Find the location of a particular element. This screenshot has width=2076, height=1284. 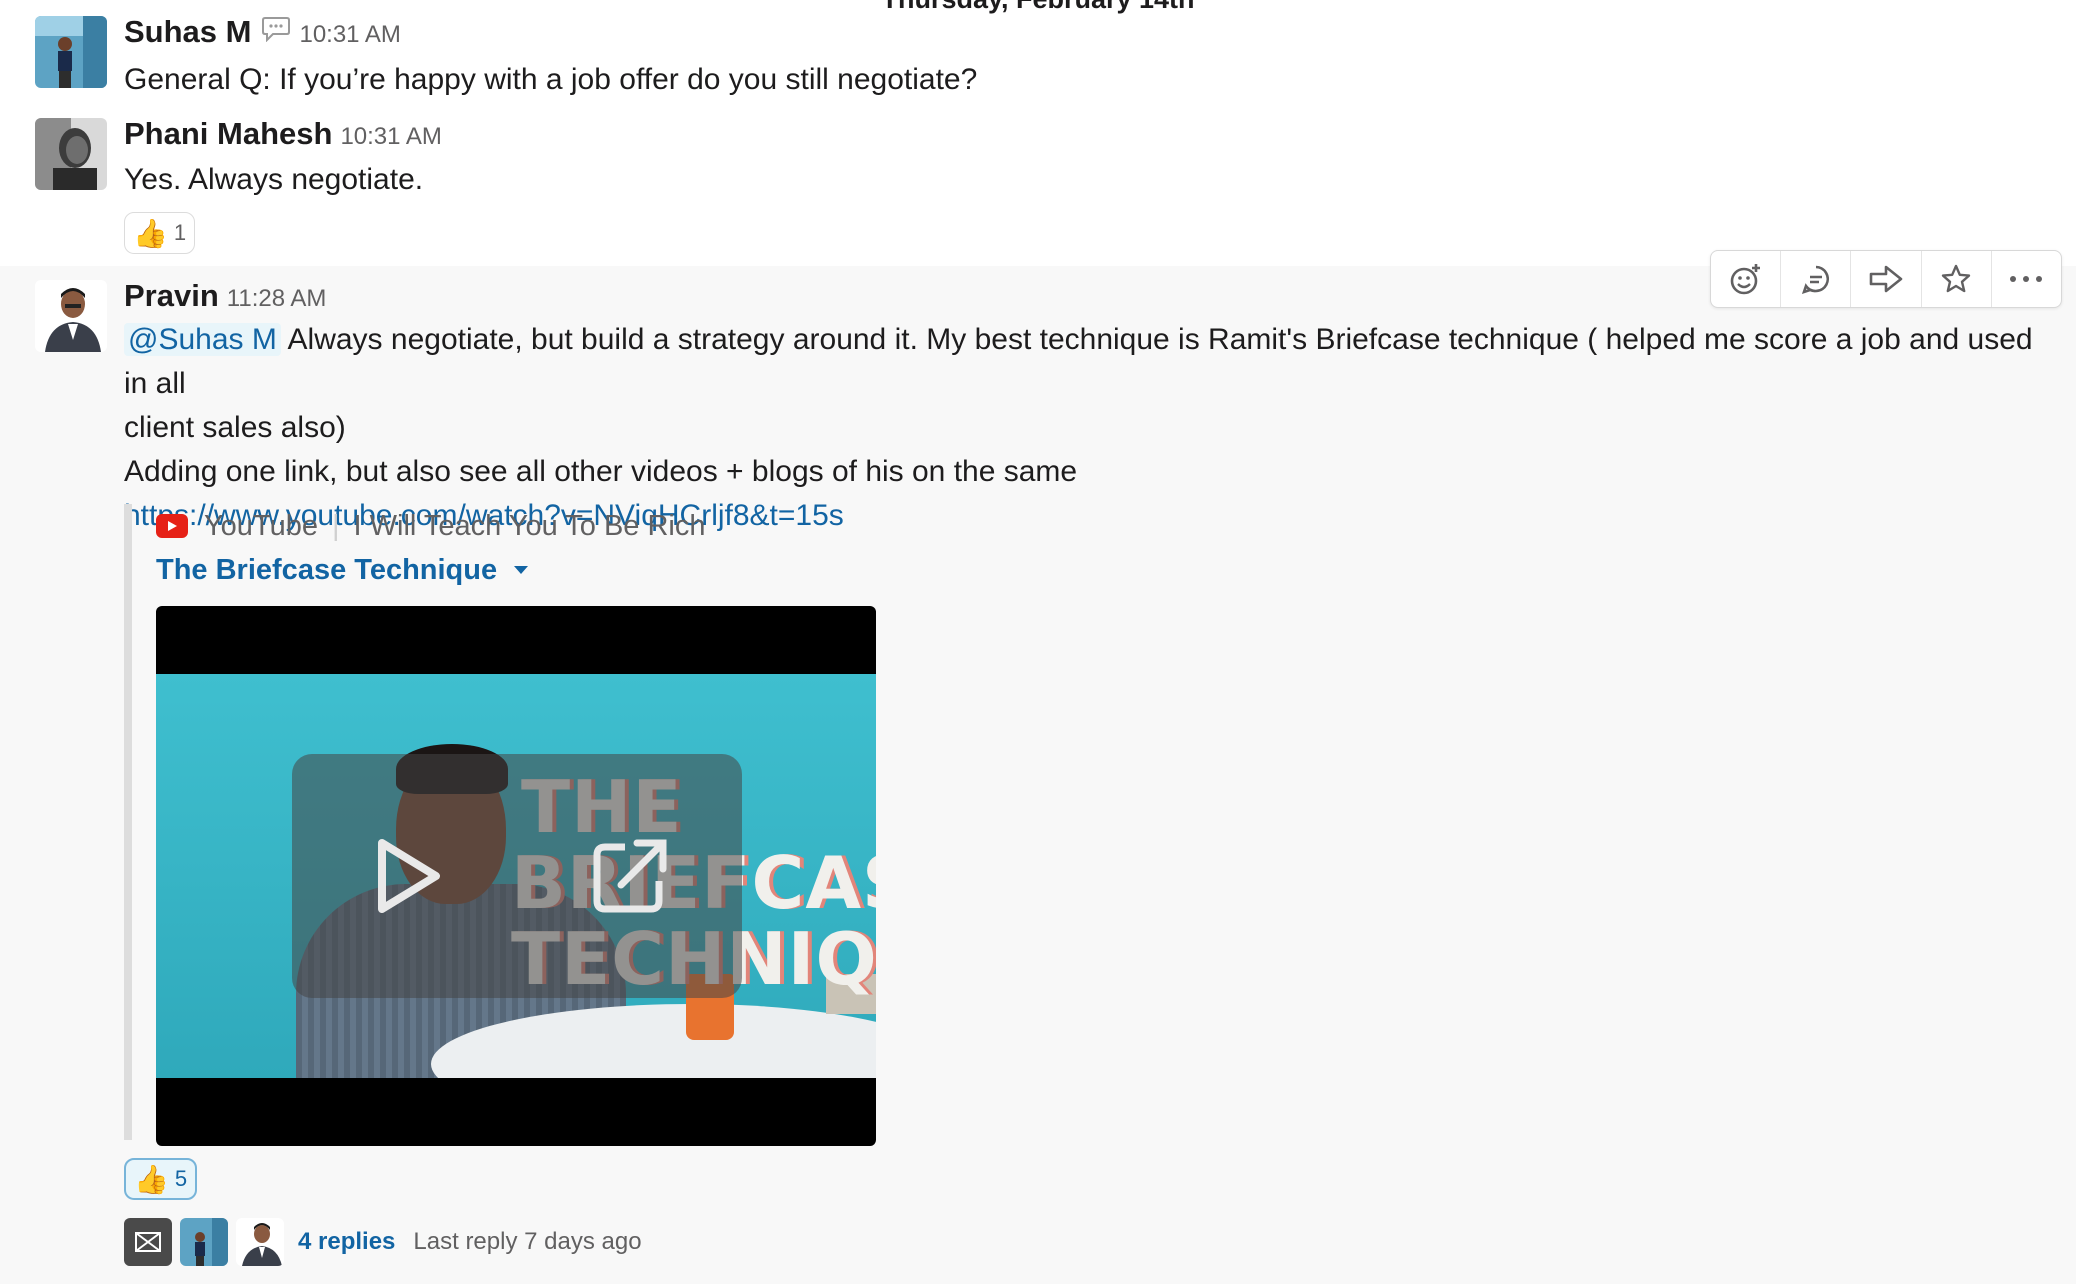

youtube-logo-icon is located at coordinates (172, 526).